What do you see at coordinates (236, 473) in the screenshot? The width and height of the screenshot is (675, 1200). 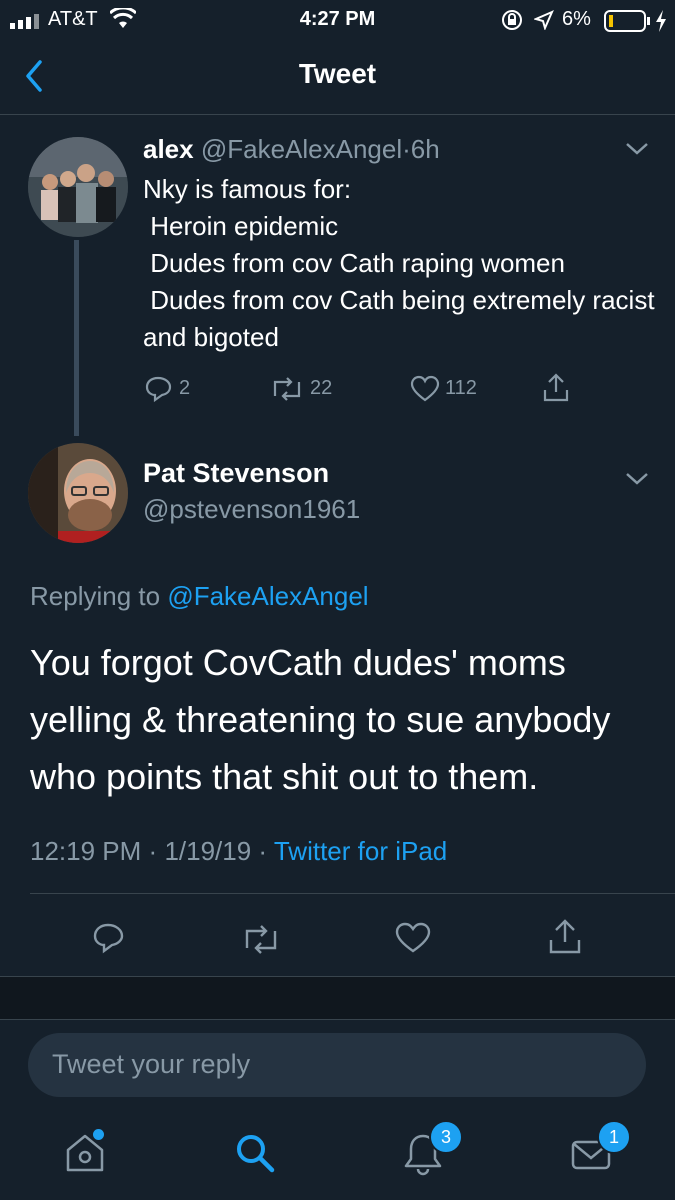 I see `main-author-name: Pat Stevenson` at bounding box center [236, 473].